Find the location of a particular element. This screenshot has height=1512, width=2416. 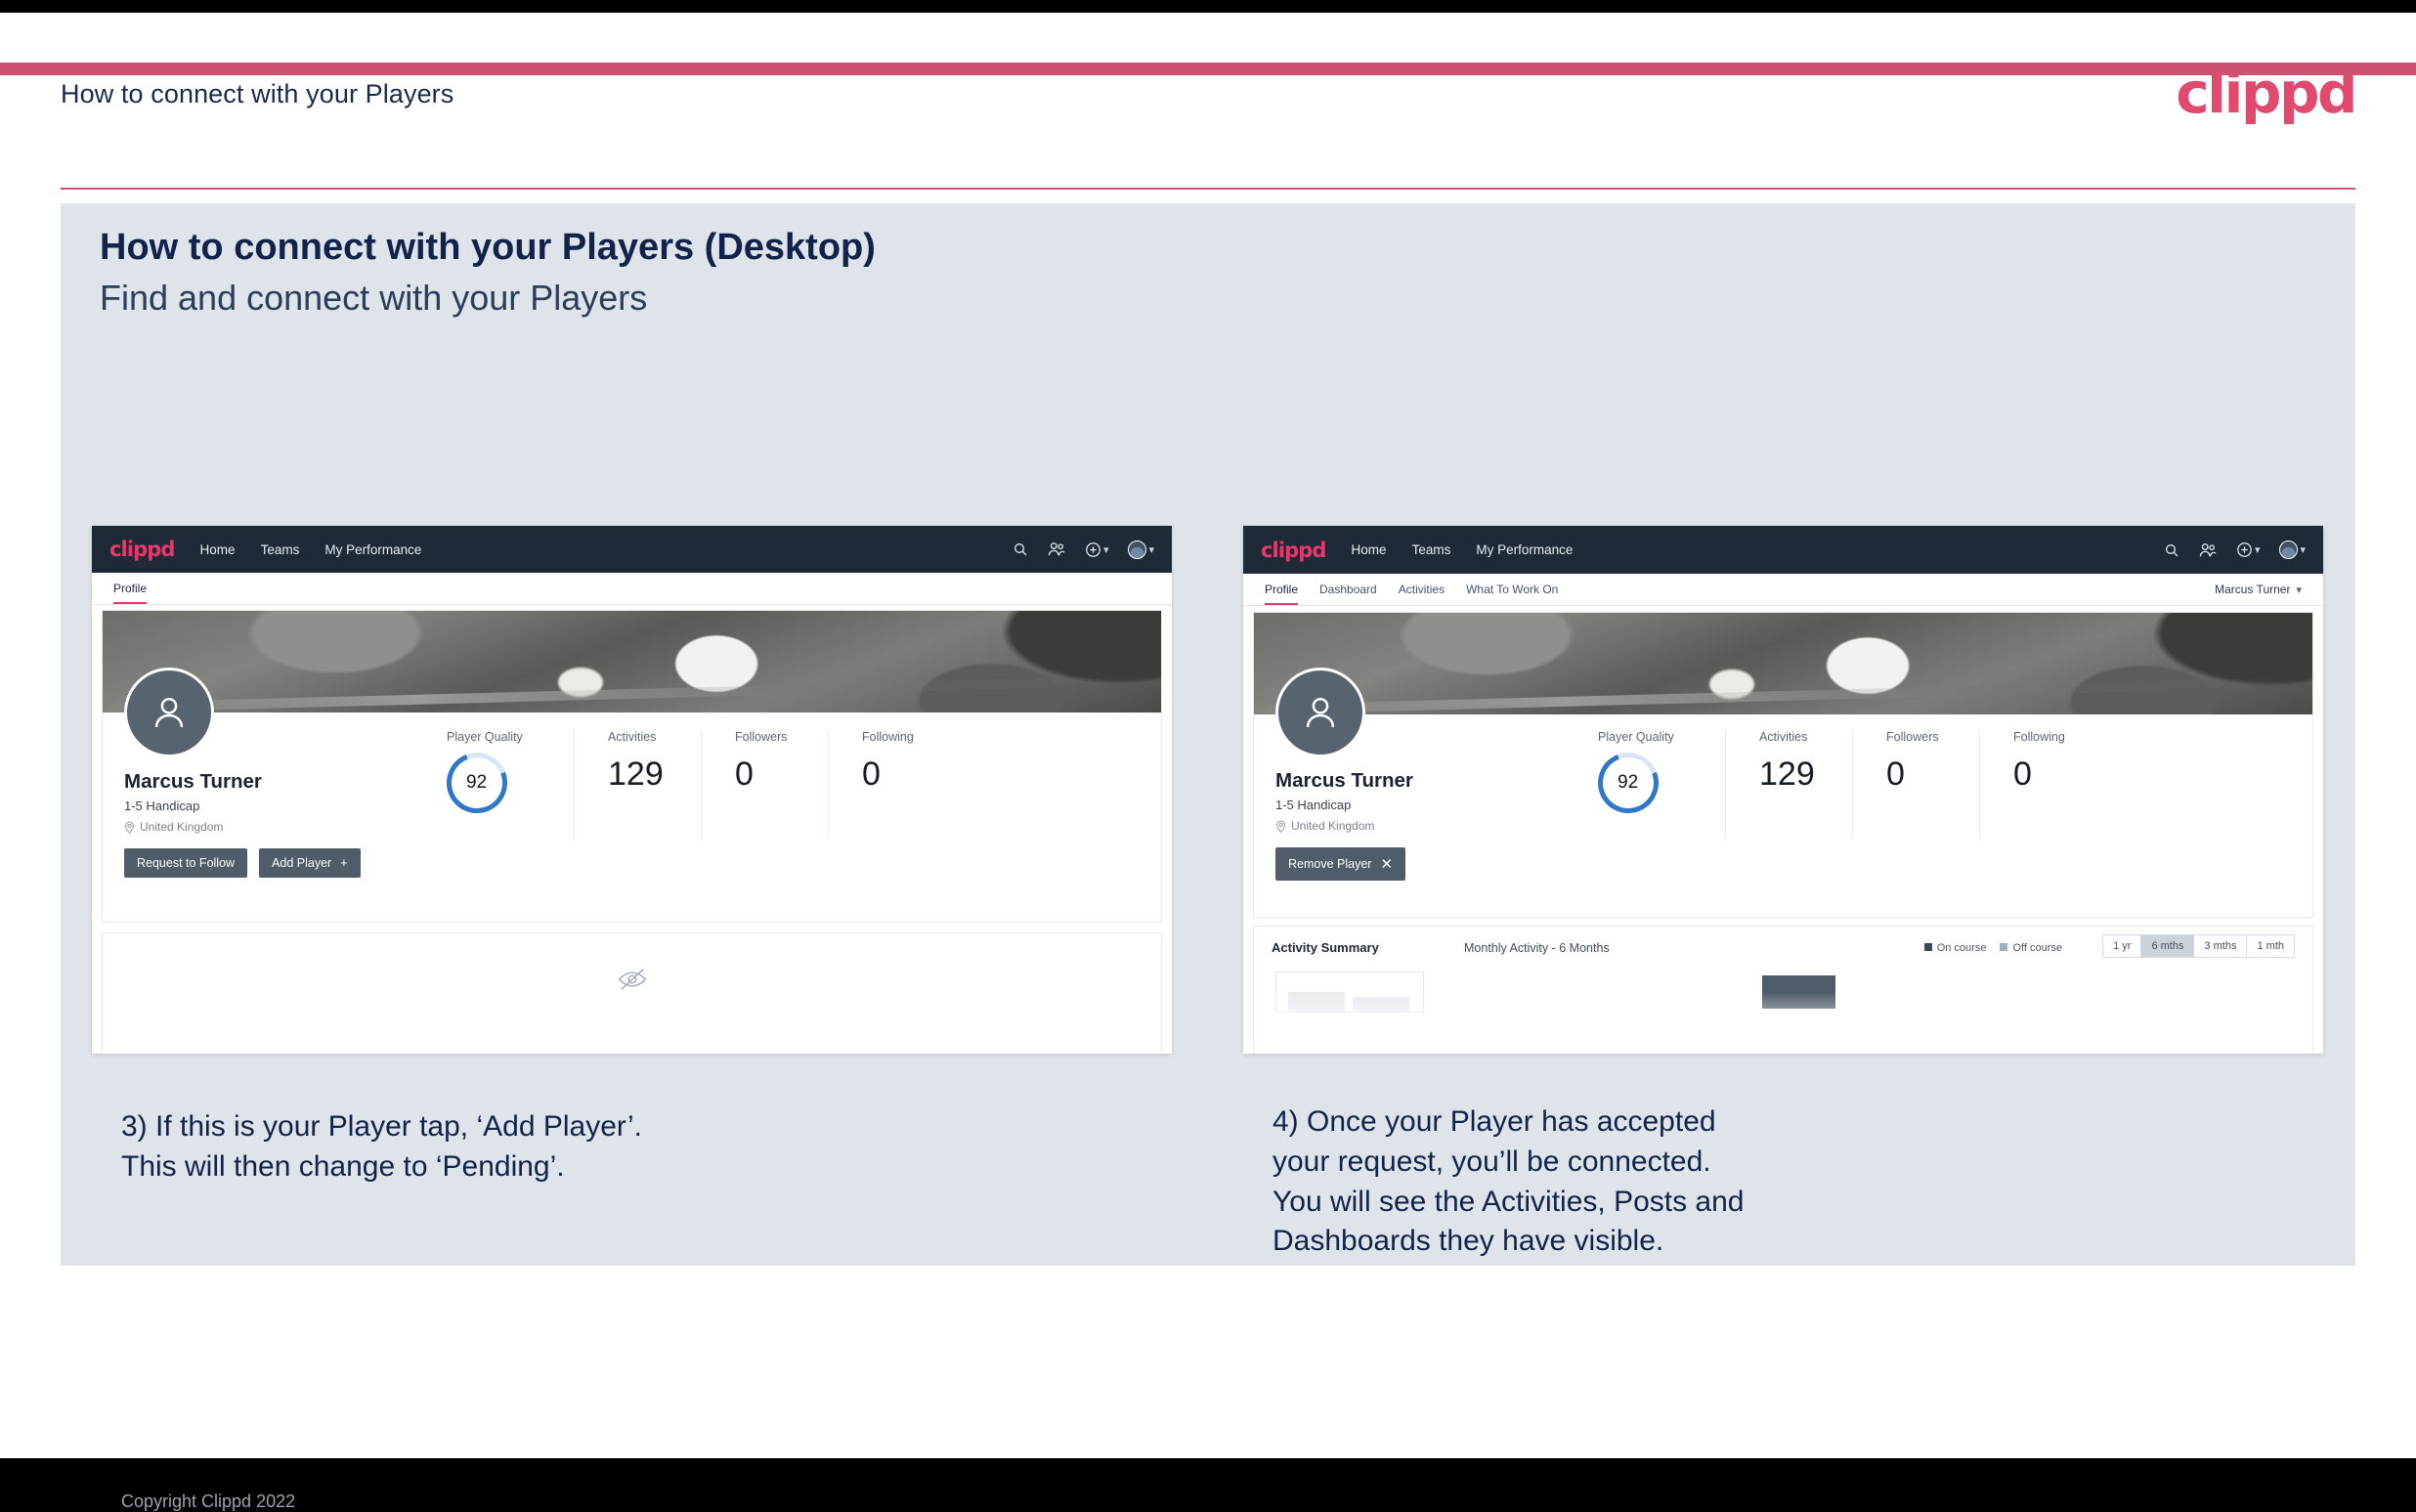

add-player-label: Add Player is located at coordinates (302, 863).